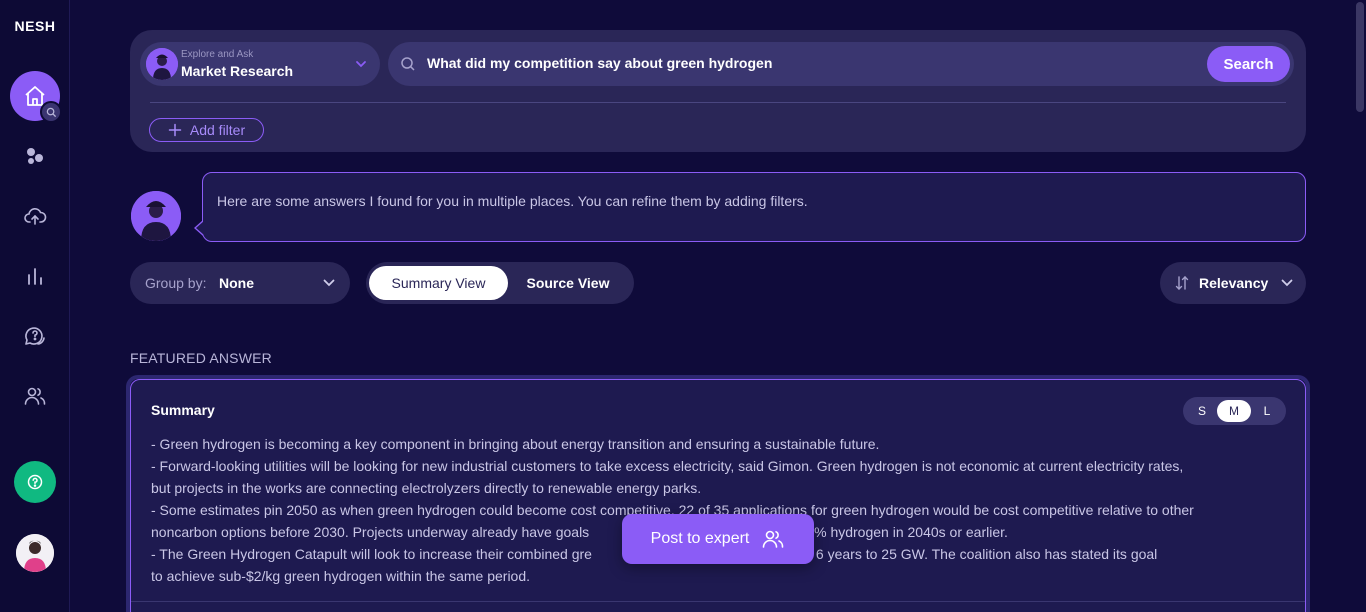  What do you see at coordinates (36, 97) in the screenshot?
I see `sidebar-item-home` at bounding box center [36, 97].